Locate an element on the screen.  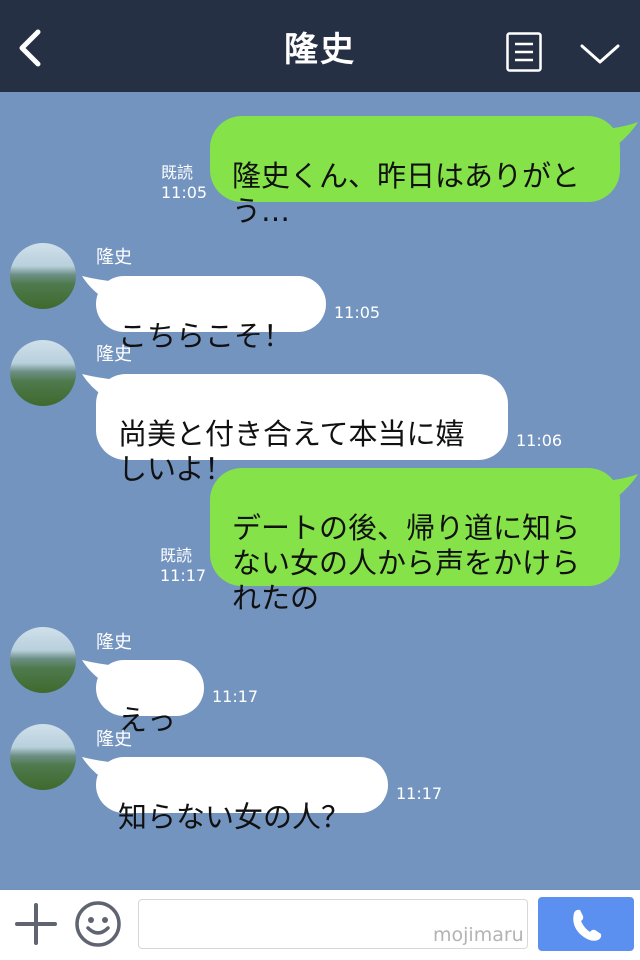
message-time: 11:05 is located at coordinates (357, 312).